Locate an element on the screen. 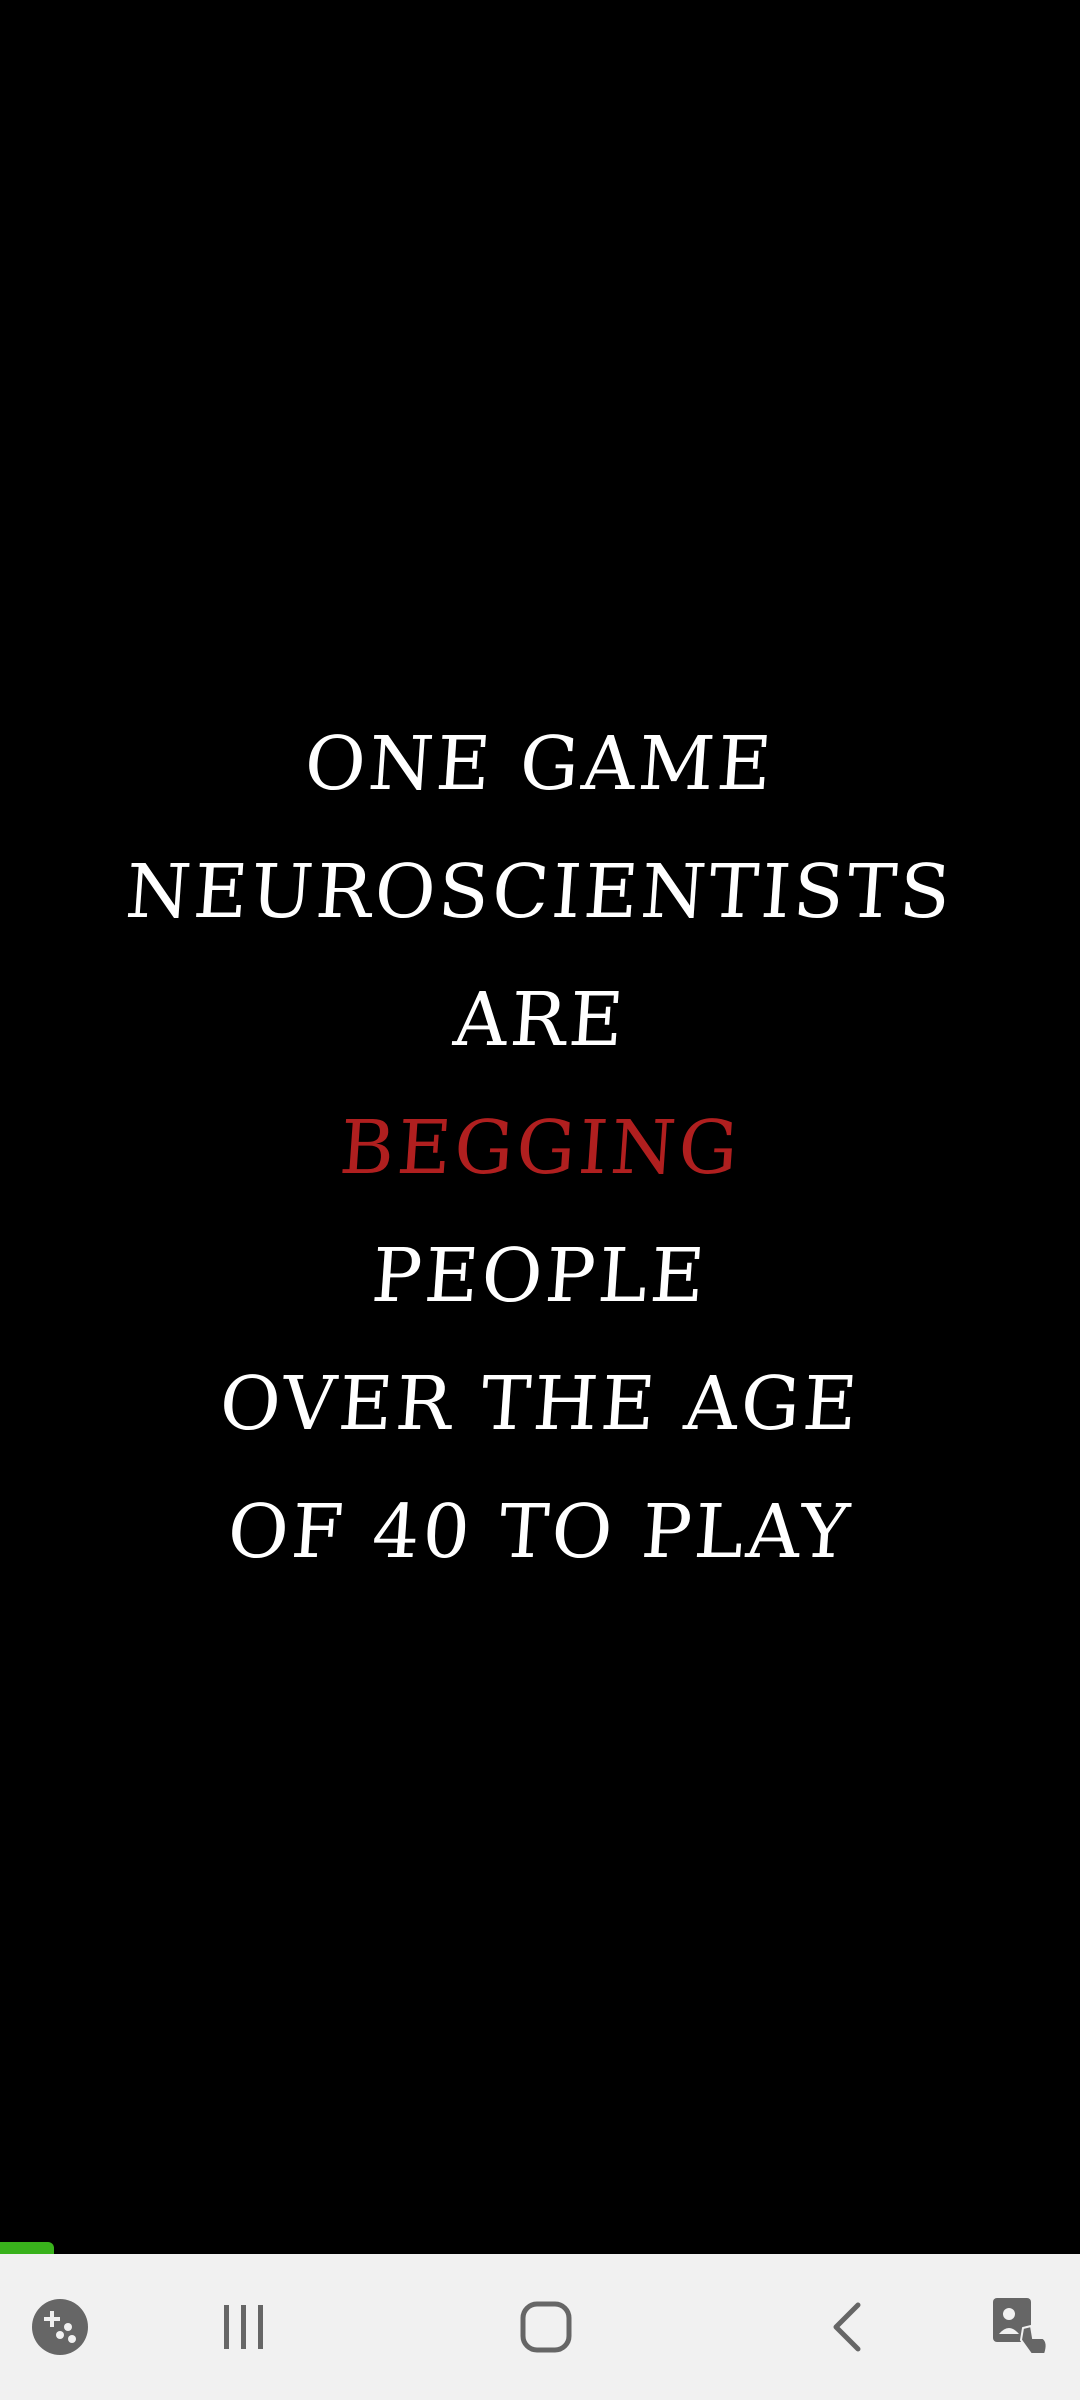 The height and width of the screenshot is (2400, 1080). recent-apps-icon is located at coordinates (243, 2327).